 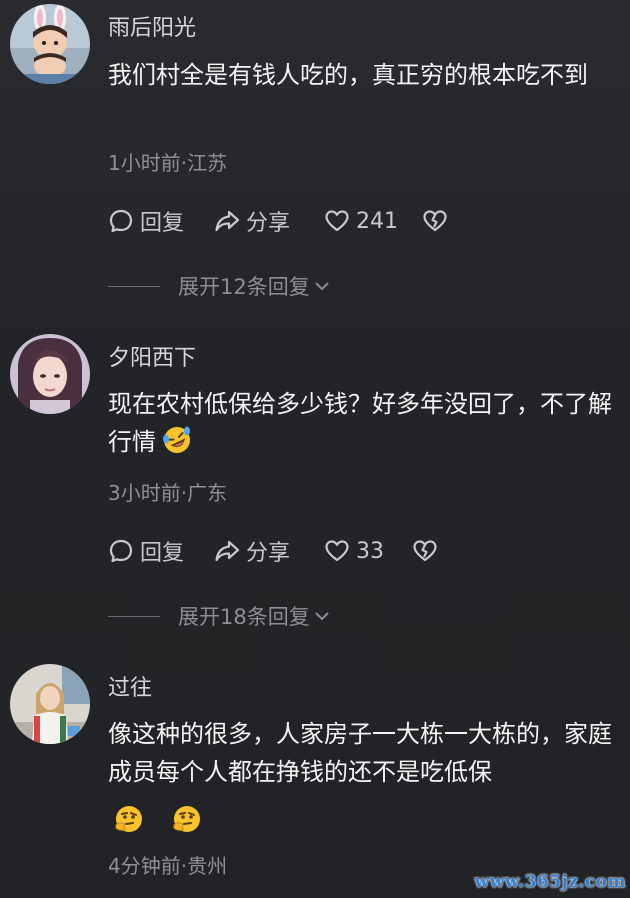 I want to click on comment-meta: 3小时前·广东, so click(x=168, y=493).